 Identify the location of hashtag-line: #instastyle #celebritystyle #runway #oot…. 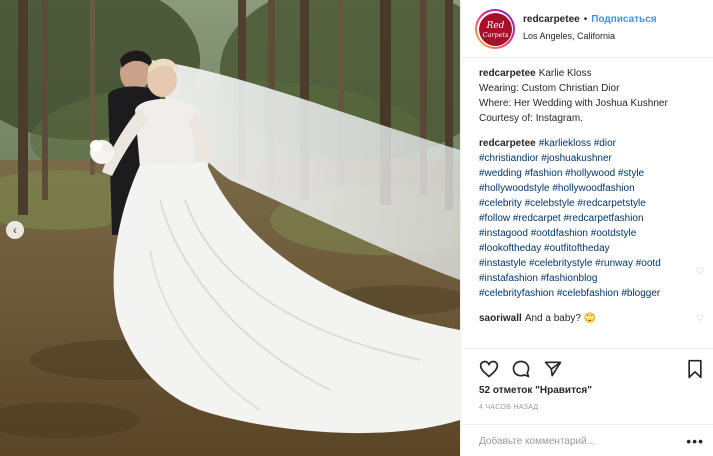
(590, 263).